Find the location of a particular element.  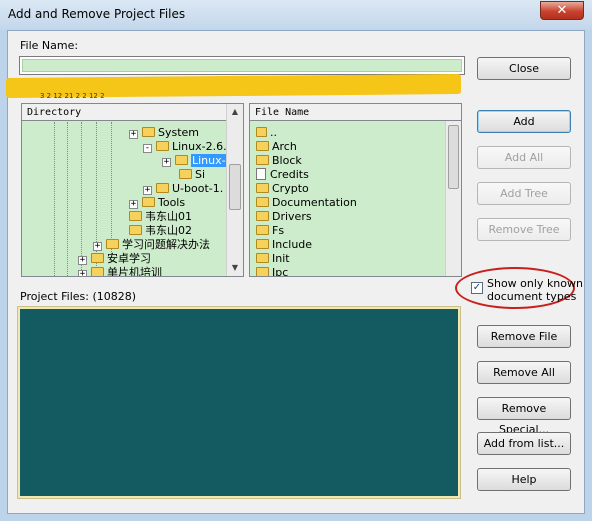

directory-header: Directory is located at coordinates (132, 112).